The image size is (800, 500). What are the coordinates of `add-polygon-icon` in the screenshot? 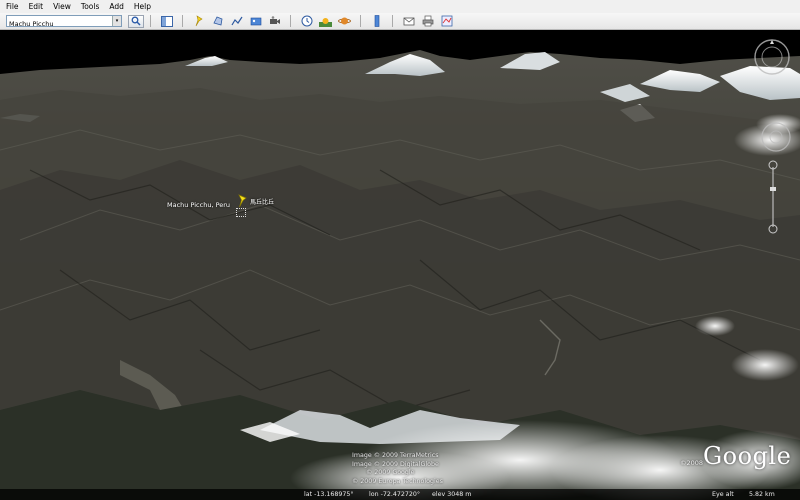 It's located at (217, 21).